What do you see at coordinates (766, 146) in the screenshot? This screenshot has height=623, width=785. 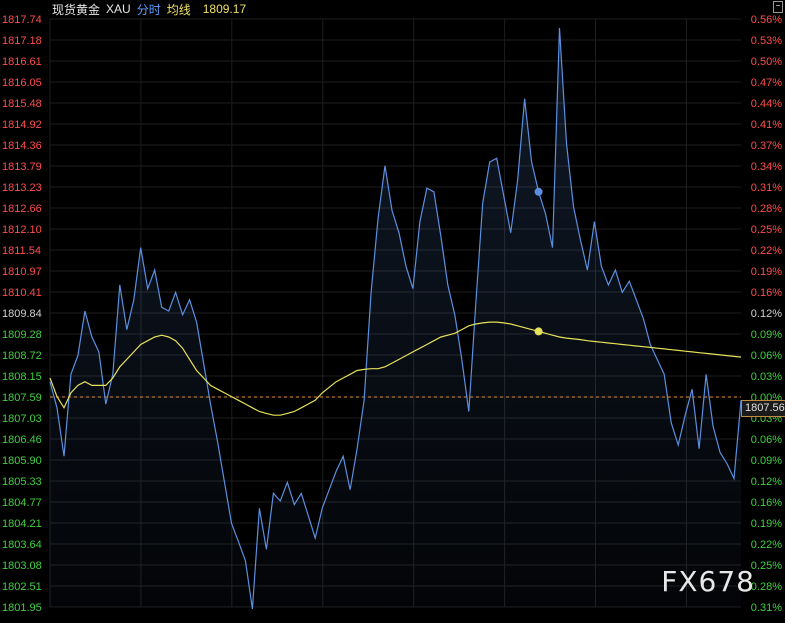 I see `percent-tick-label: 0.37%` at bounding box center [766, 146].